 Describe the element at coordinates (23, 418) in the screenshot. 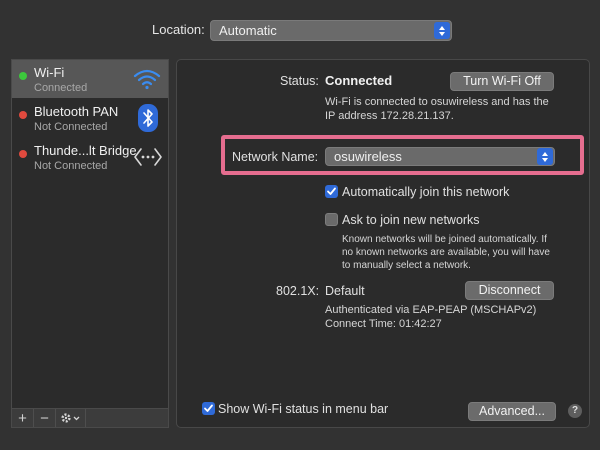

I see `add-service-button: +` at that location.